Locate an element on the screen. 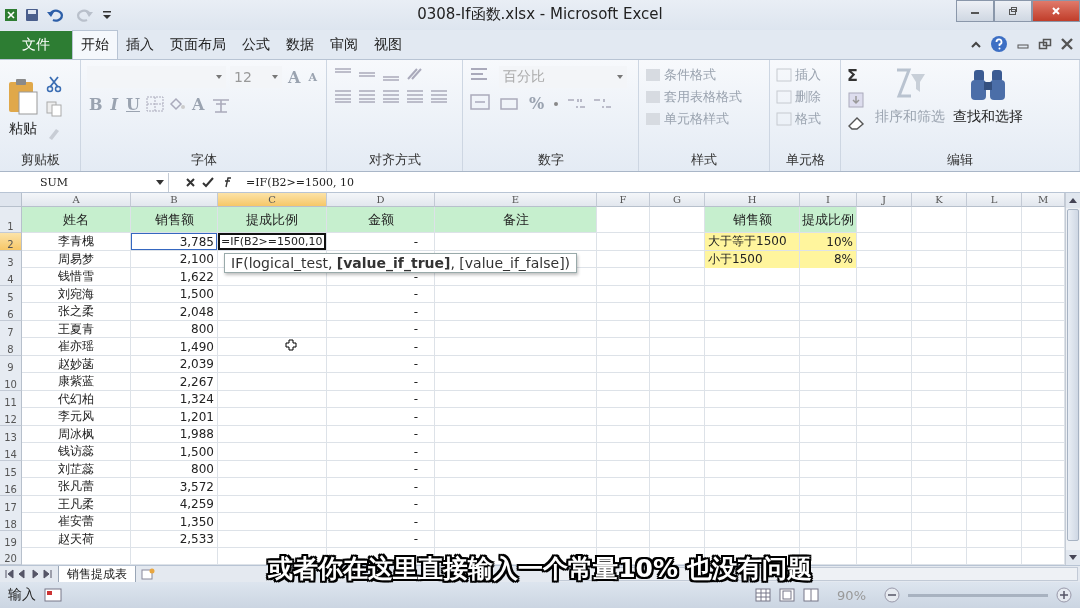  cursor-icon is located at coordinates (291, 345).